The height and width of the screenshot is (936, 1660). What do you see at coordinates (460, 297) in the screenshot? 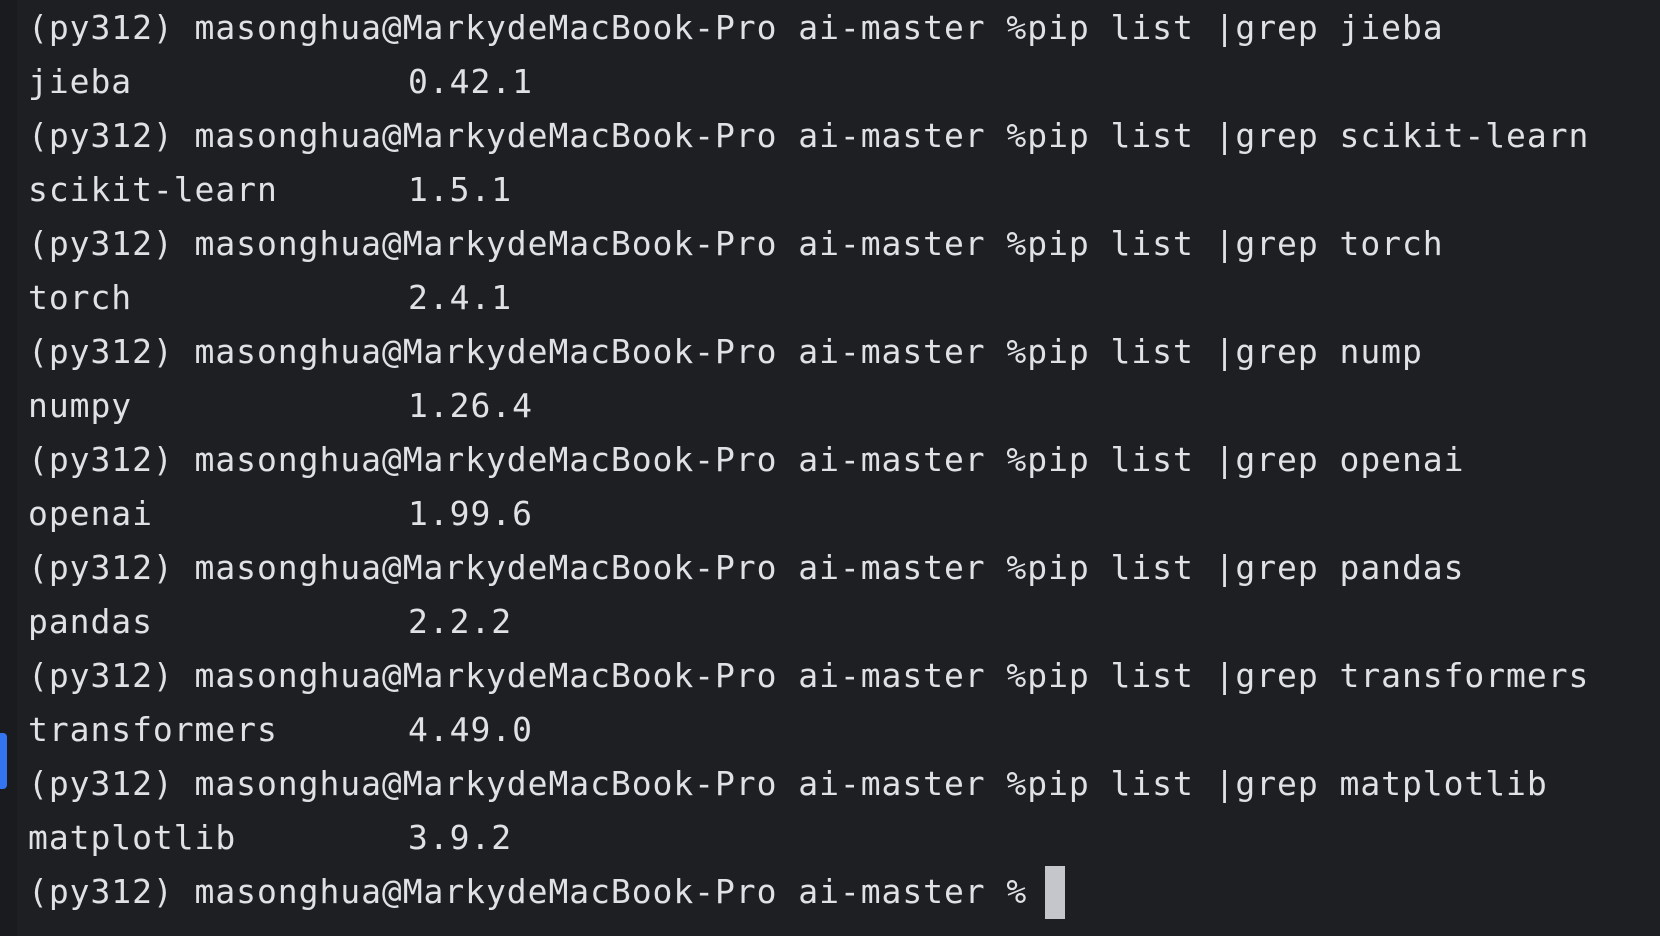
I see `package-version: 2.4.1` at bounding box center [460, 297].